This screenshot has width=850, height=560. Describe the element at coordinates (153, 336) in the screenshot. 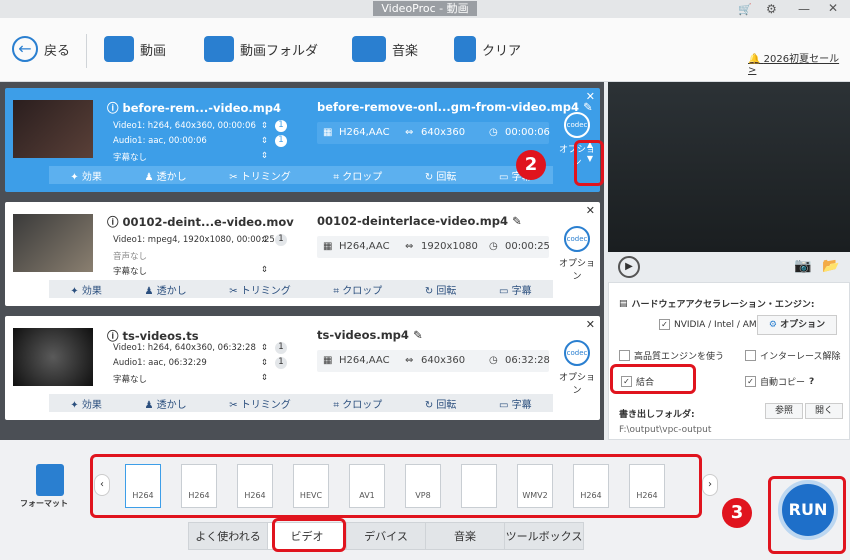

I see `file-name: ⓘ ts-videos.ts` at that location.